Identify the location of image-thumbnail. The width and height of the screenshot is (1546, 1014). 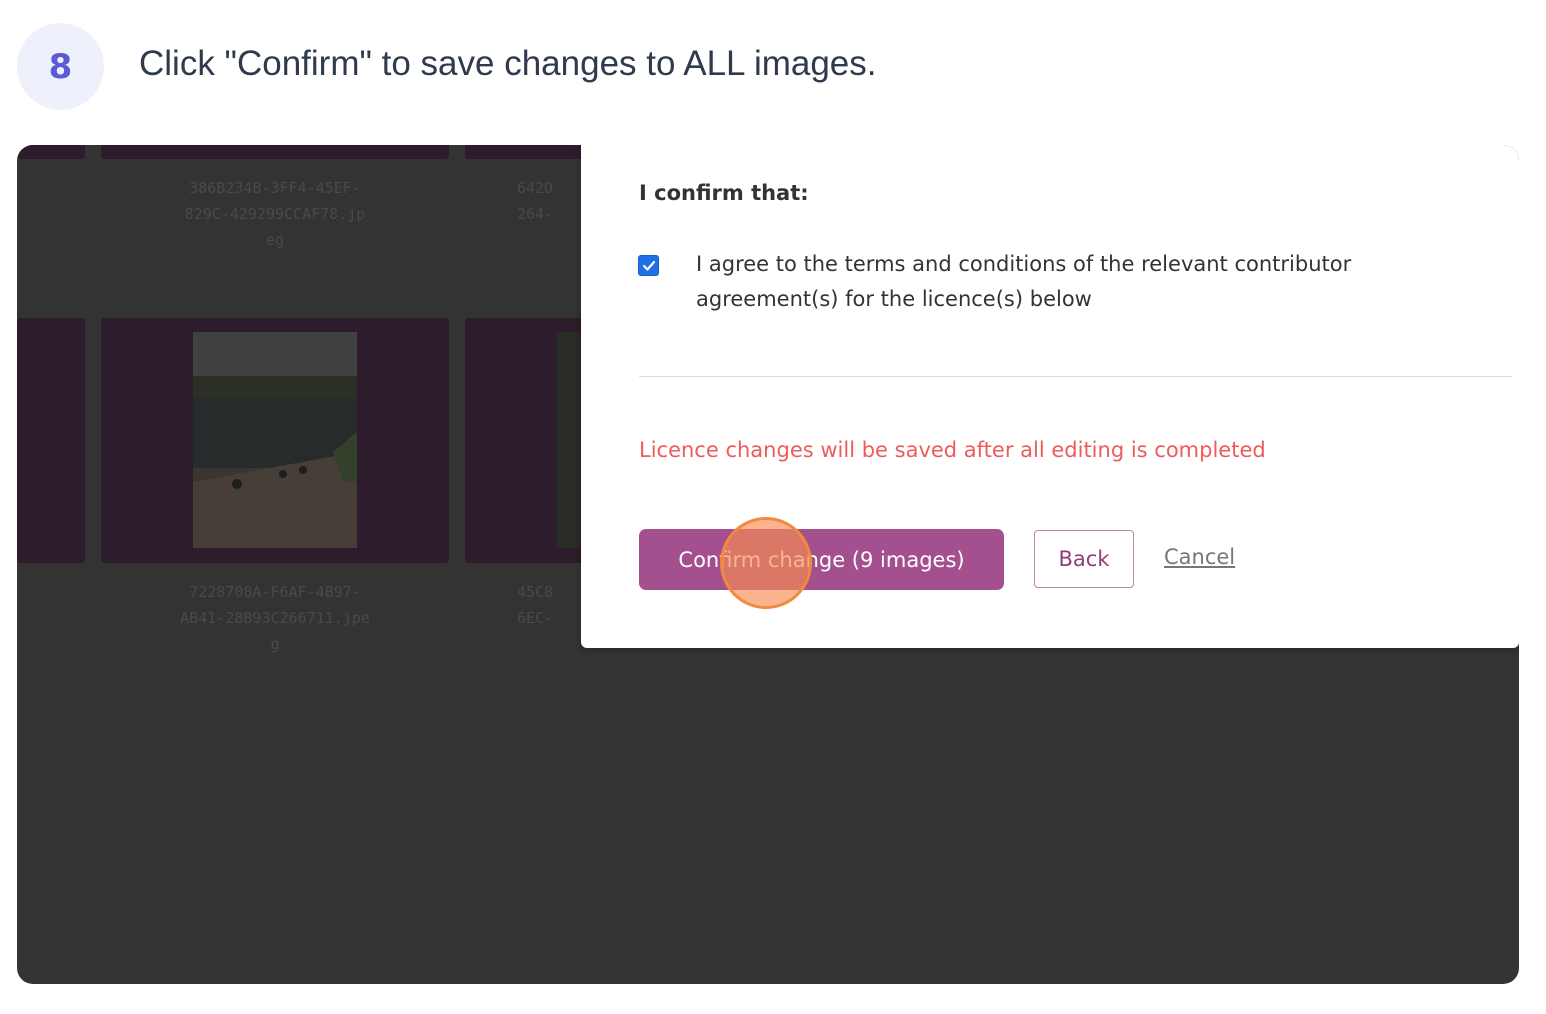
(275, 440).